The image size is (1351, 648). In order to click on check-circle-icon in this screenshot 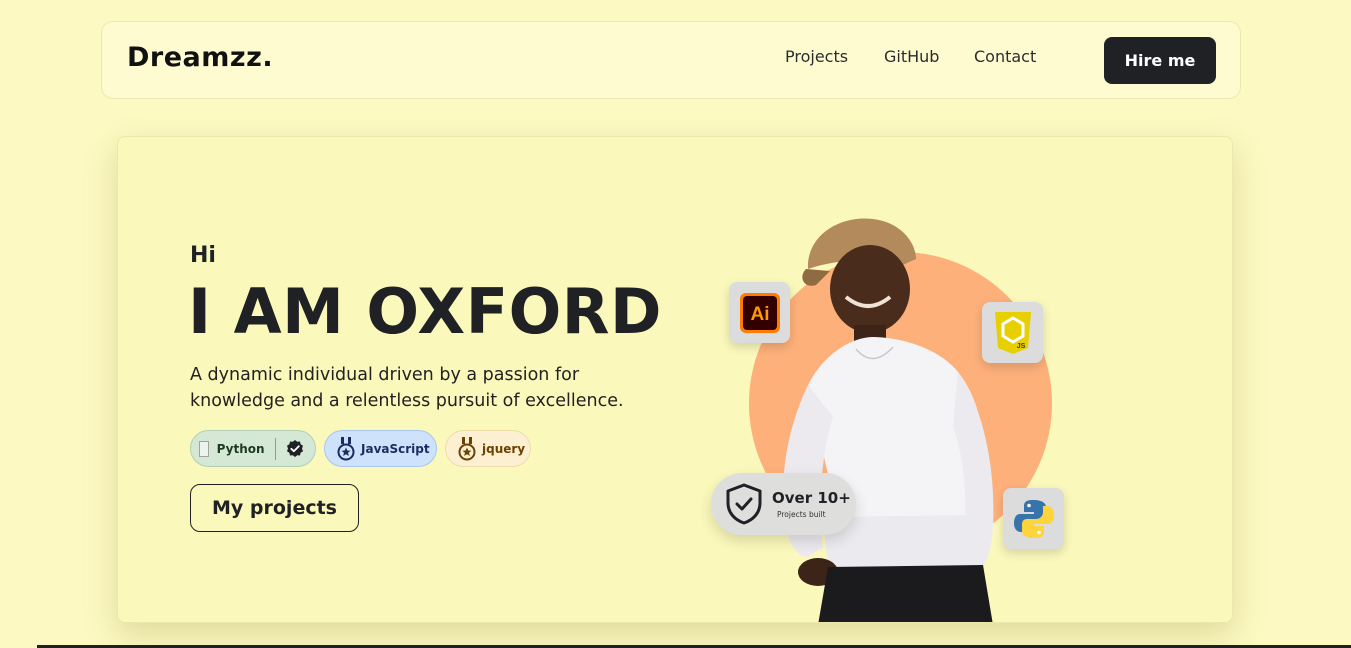, I will do `click(295, 449)`.